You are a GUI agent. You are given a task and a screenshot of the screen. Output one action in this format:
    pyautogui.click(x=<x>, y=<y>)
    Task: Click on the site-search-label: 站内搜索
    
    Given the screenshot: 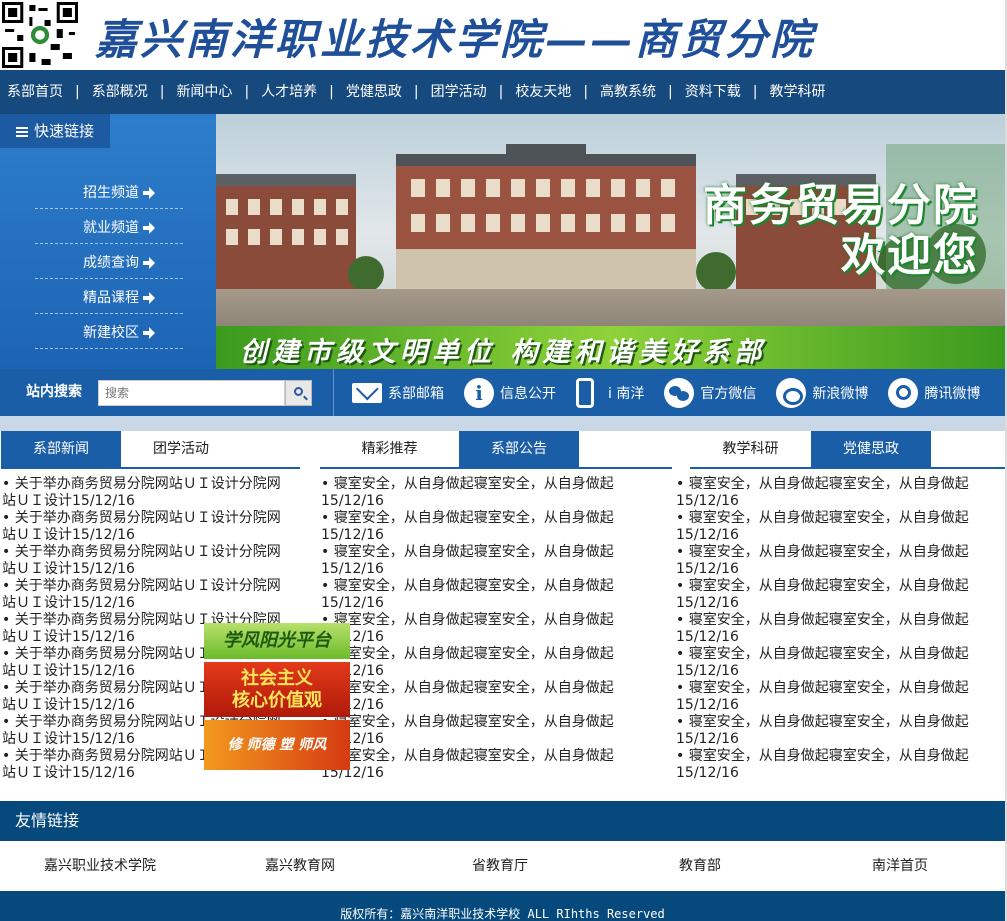 What is the action you would take?
    pyautogui.click(x=54, y=392)
    